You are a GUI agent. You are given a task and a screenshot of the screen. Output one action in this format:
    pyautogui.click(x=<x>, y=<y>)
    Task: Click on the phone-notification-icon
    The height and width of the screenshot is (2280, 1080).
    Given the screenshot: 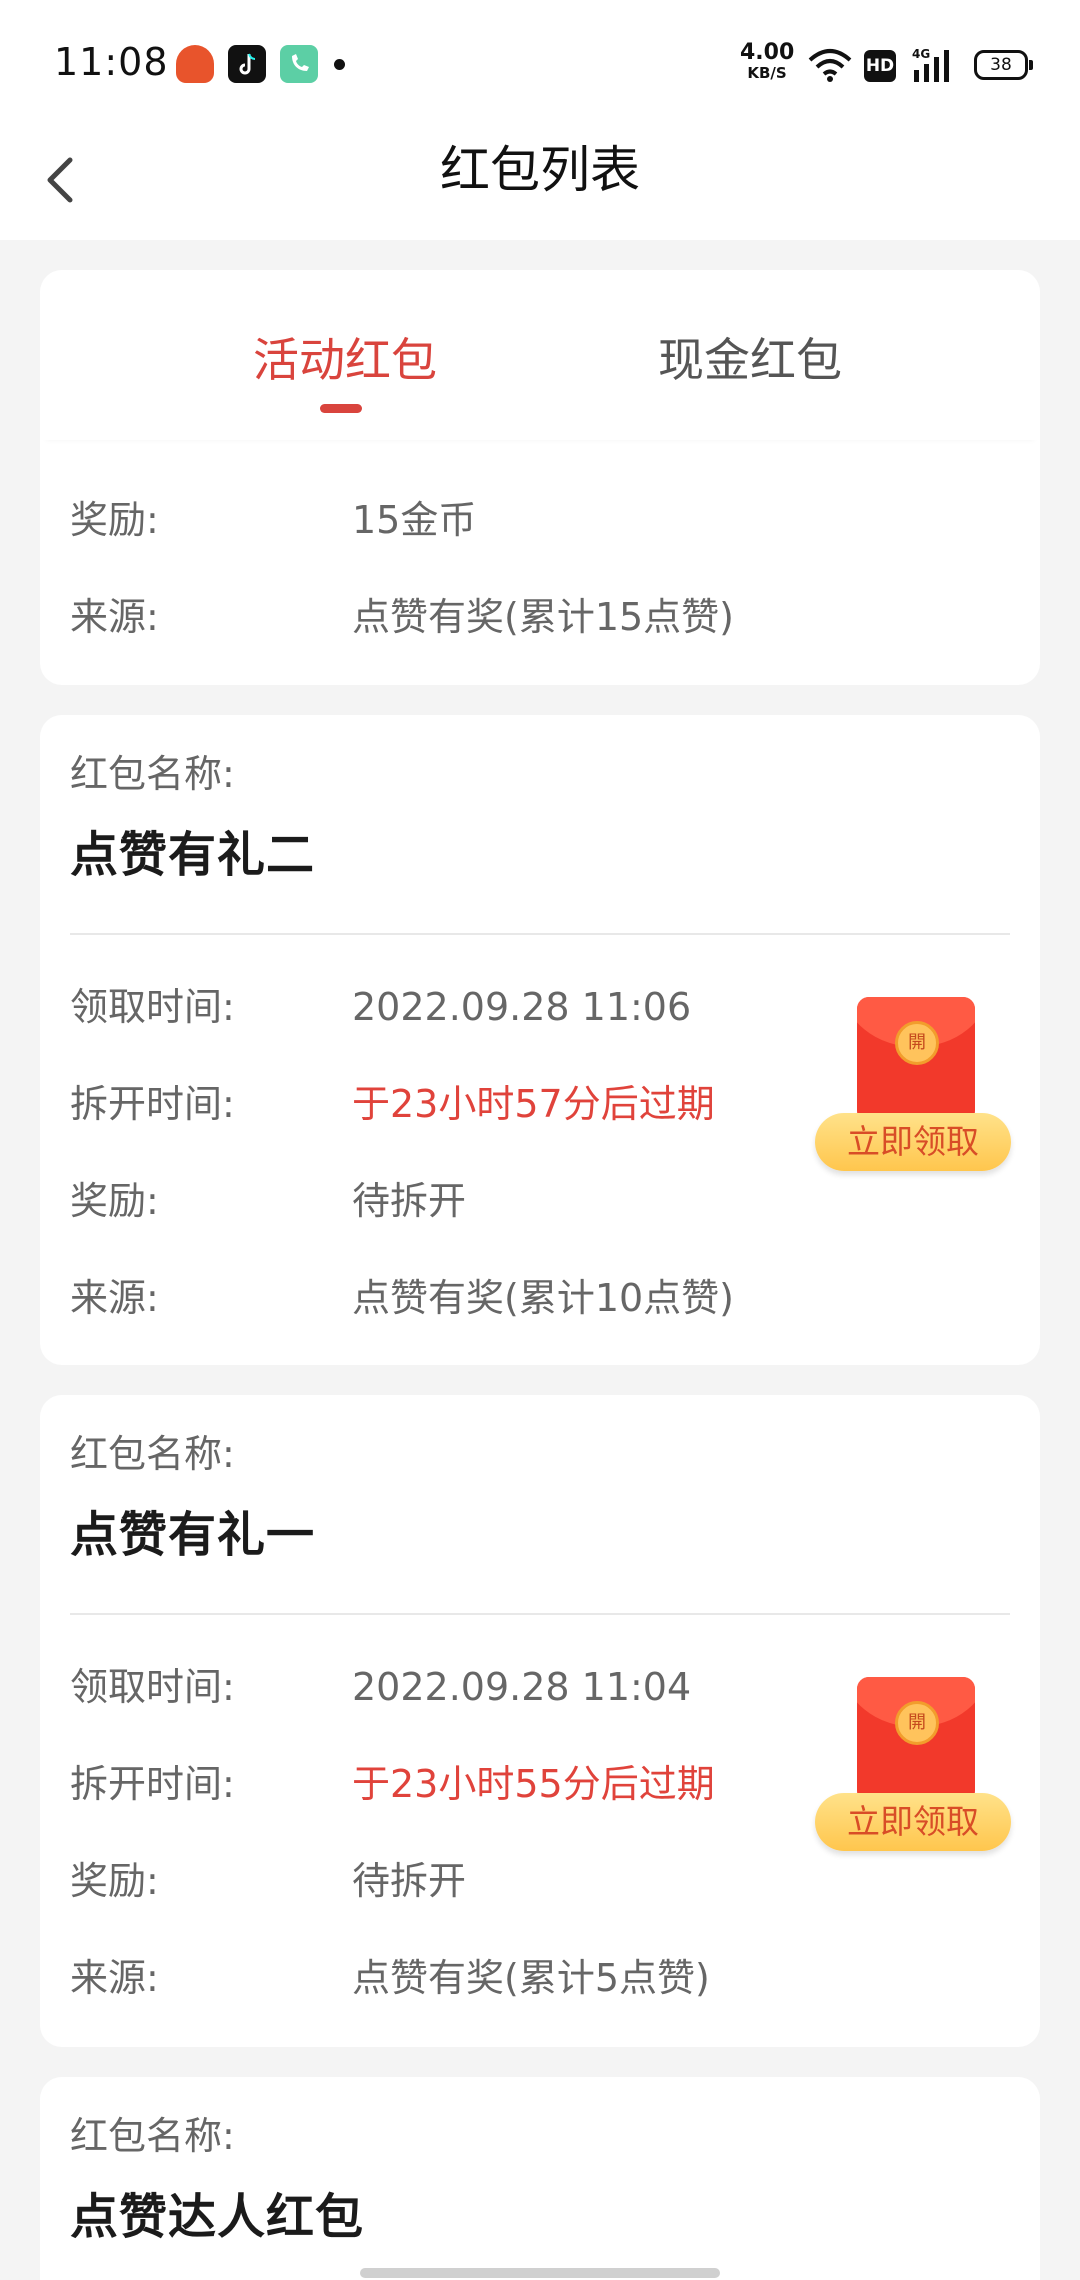 What is the action you would take?
    pyautogui.click(x=299, y=64)
    